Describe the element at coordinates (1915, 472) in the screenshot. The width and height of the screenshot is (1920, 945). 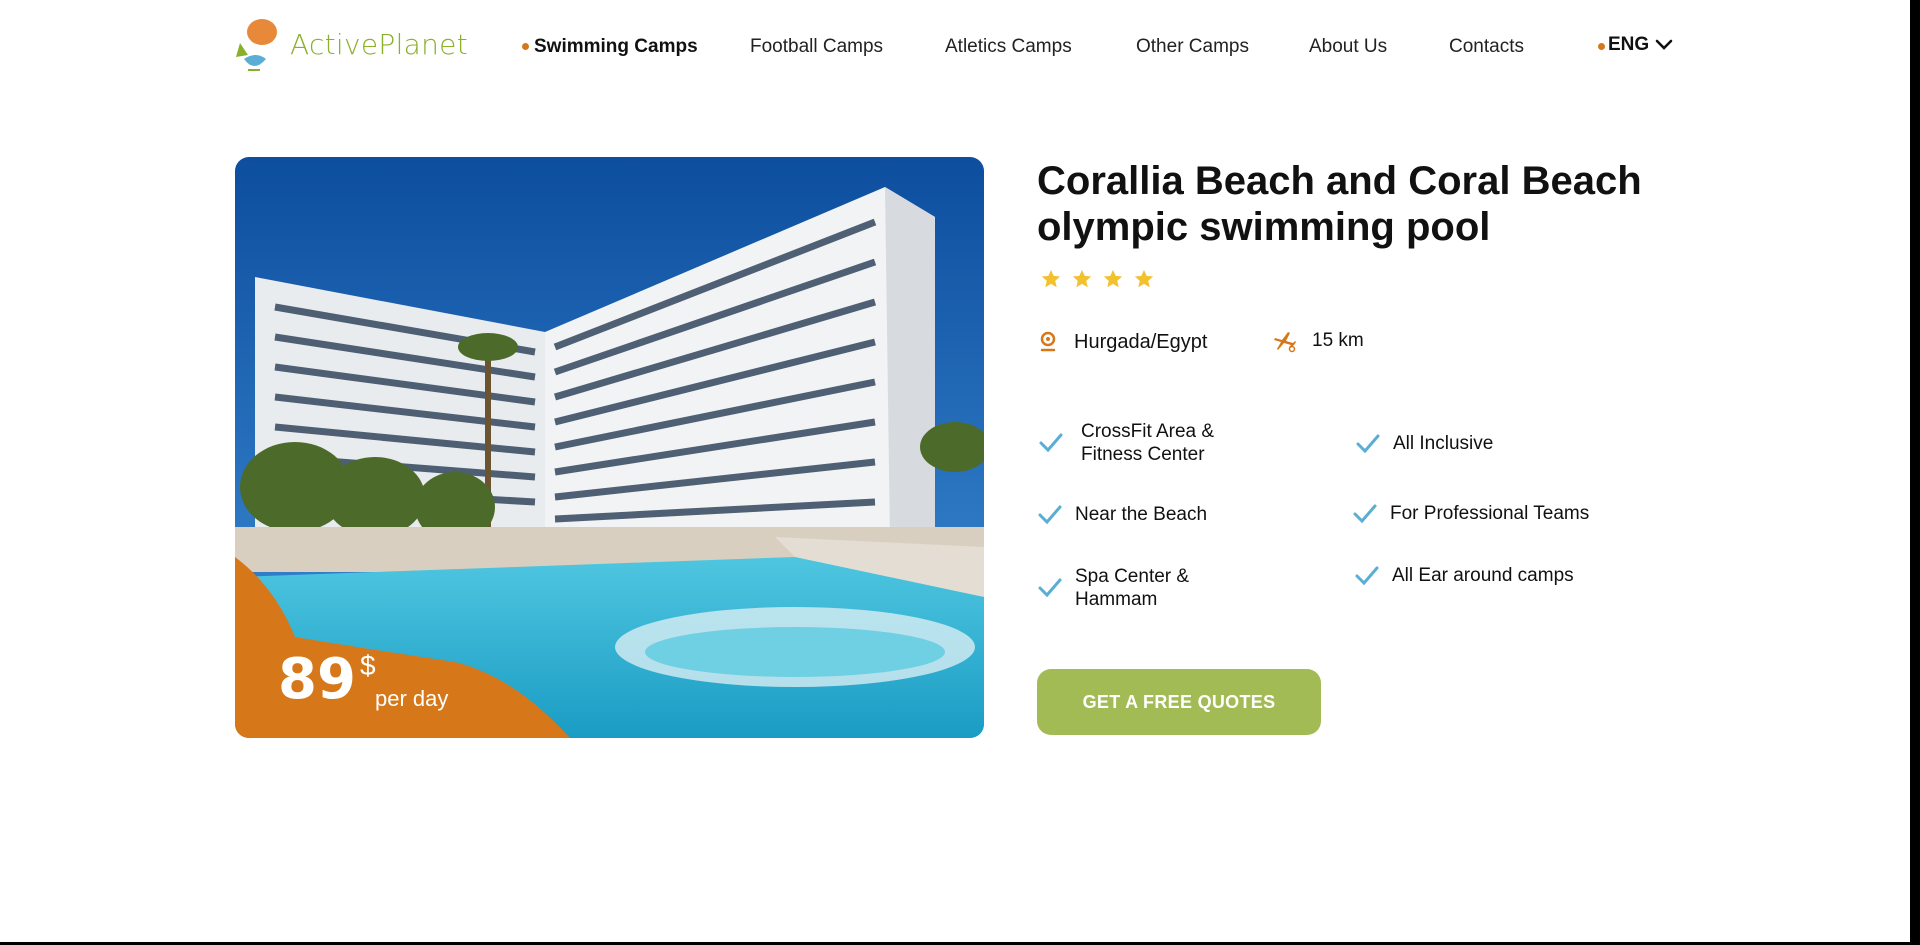
I see `right-edge-bar` at that location.